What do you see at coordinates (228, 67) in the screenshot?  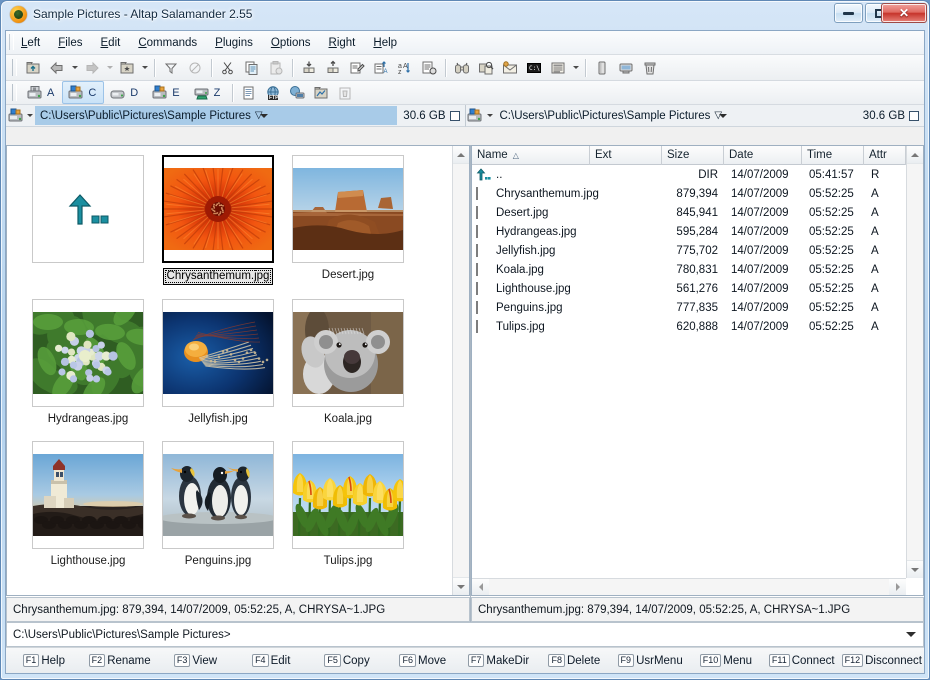 I see `cut-icon` at bounding box center [228, 67].